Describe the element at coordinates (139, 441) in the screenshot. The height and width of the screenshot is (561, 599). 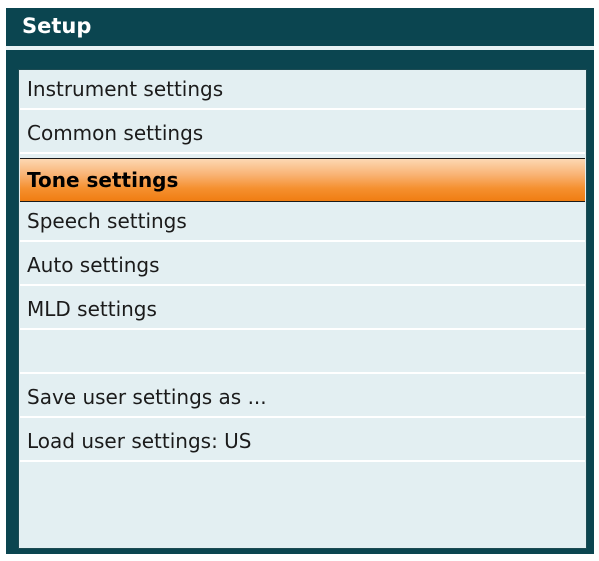
I see `menu-item-label: Load user settings: US` at that location.